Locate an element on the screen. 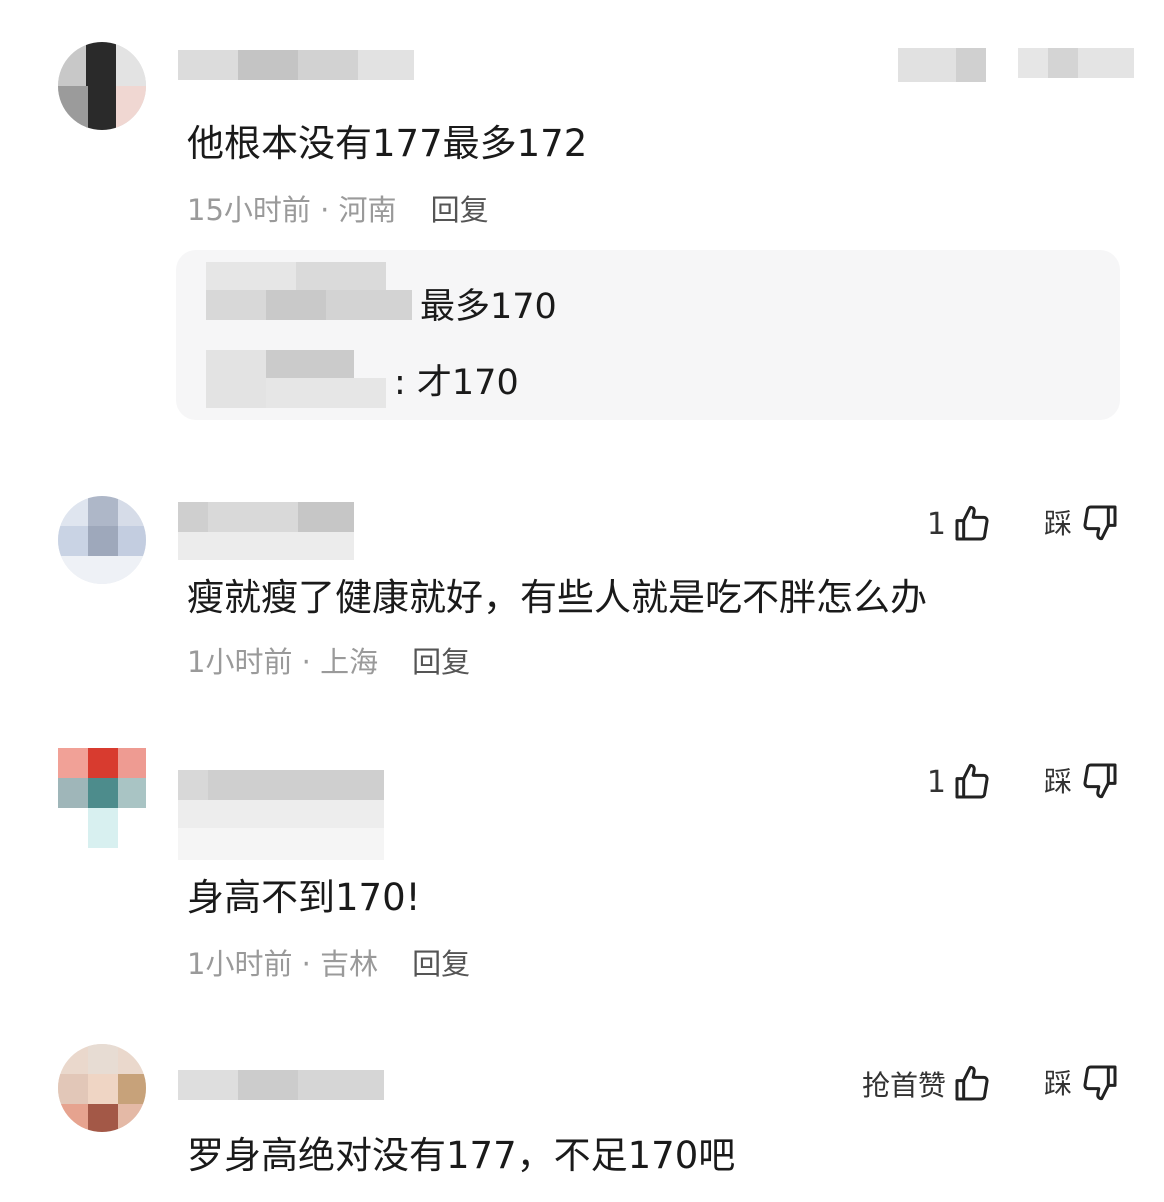  comment-text: 身高不到170! is located at coordinates (304, 897).